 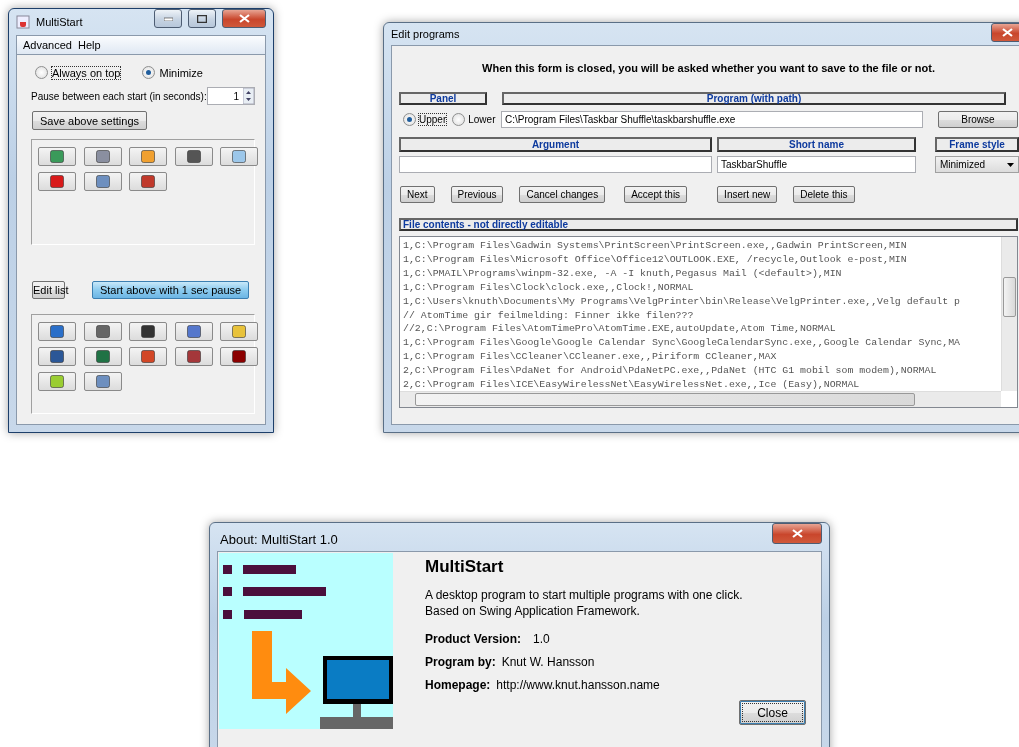 I want to click on form-button: Next, so click(x=417, y=194).